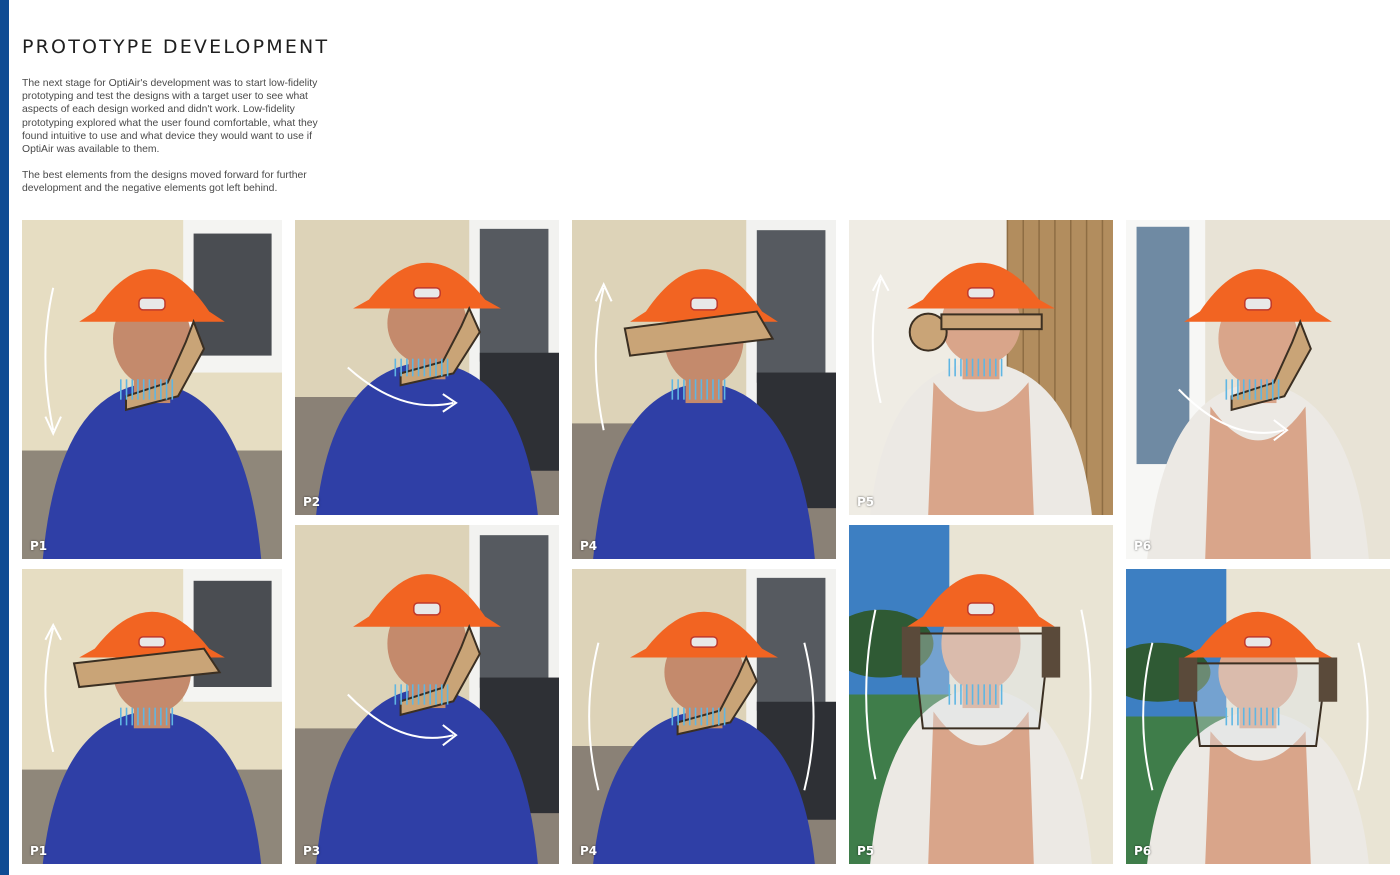 The width and height of the screenshot is (1400, 875). I want to click on prototype-photo-p5-top: P5, so click(981, 367).